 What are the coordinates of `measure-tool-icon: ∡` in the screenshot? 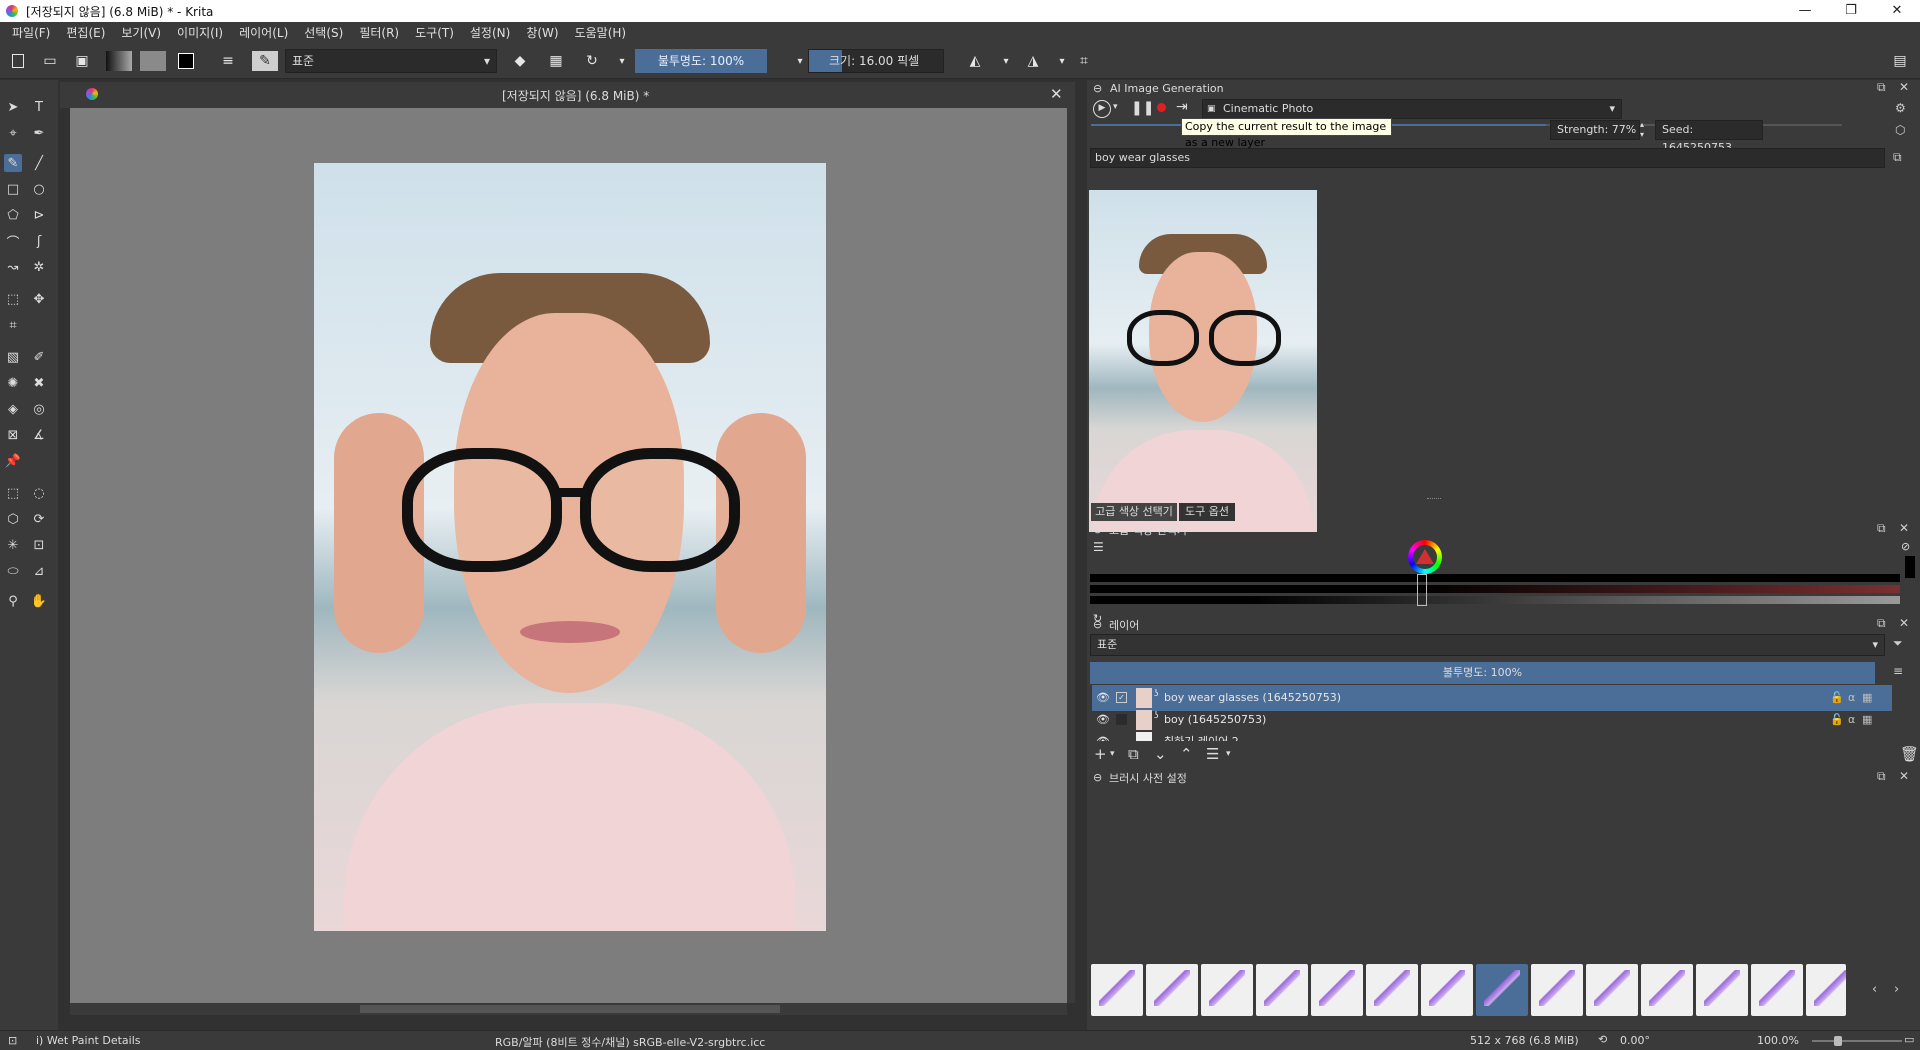 It's located at (39, 435).